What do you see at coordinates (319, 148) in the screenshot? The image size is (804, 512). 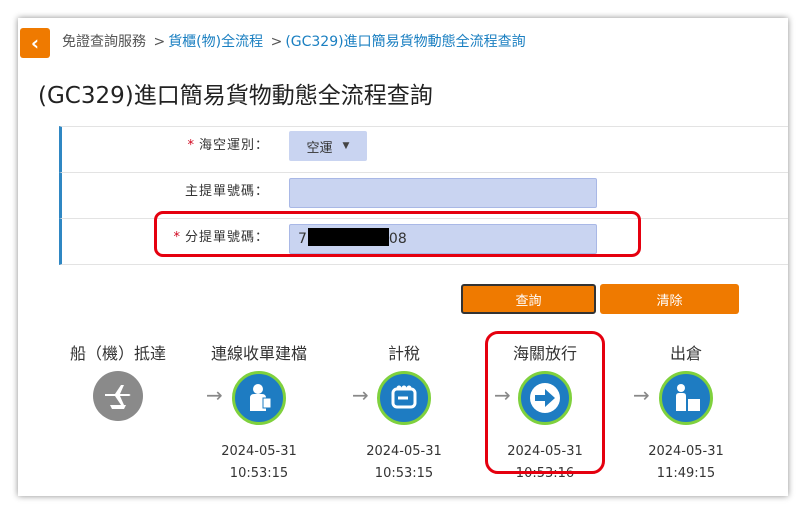 I see `transport-select-value: 空運` at bounding box center [319, 148].